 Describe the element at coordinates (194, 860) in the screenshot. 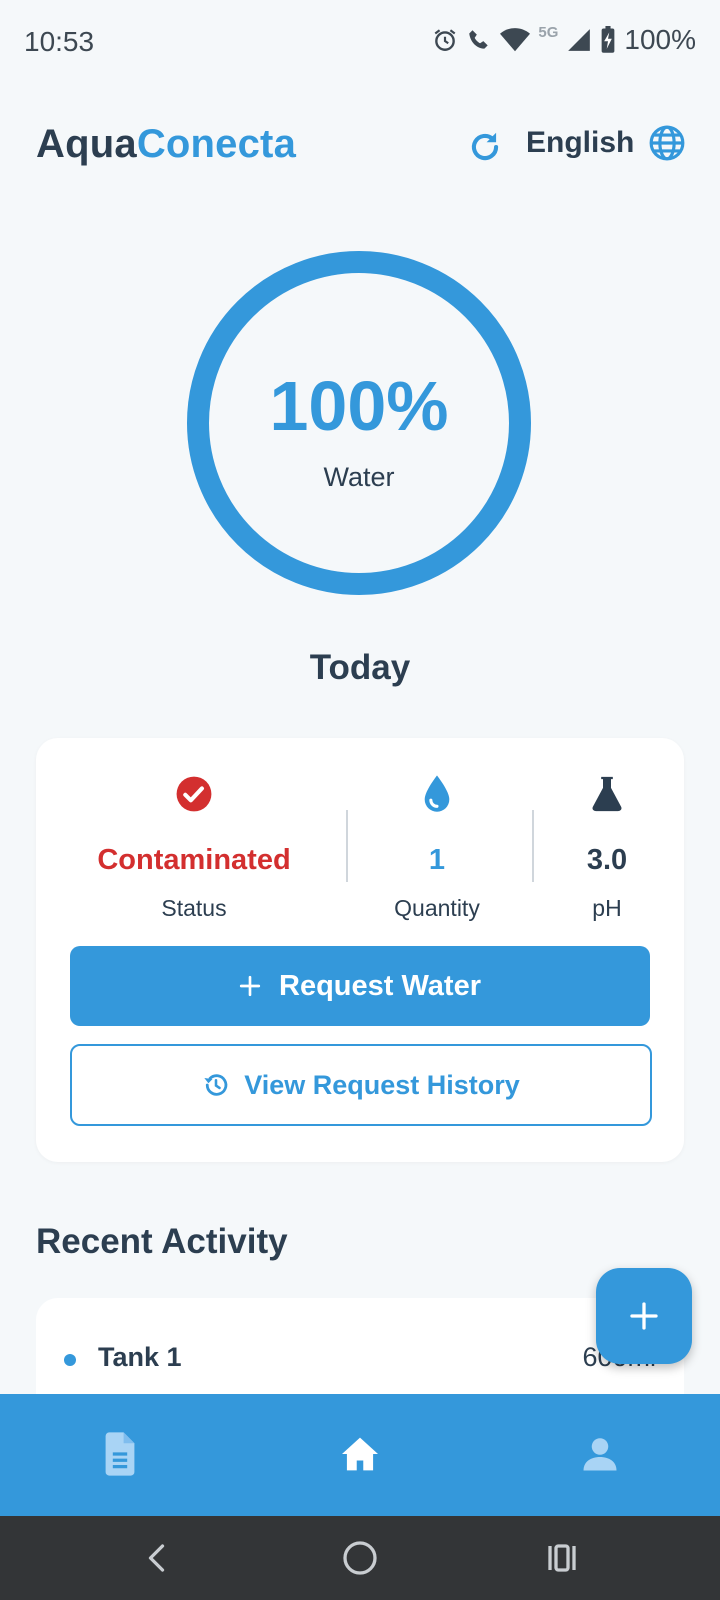

I see `status-value: Contaminated` at that location.